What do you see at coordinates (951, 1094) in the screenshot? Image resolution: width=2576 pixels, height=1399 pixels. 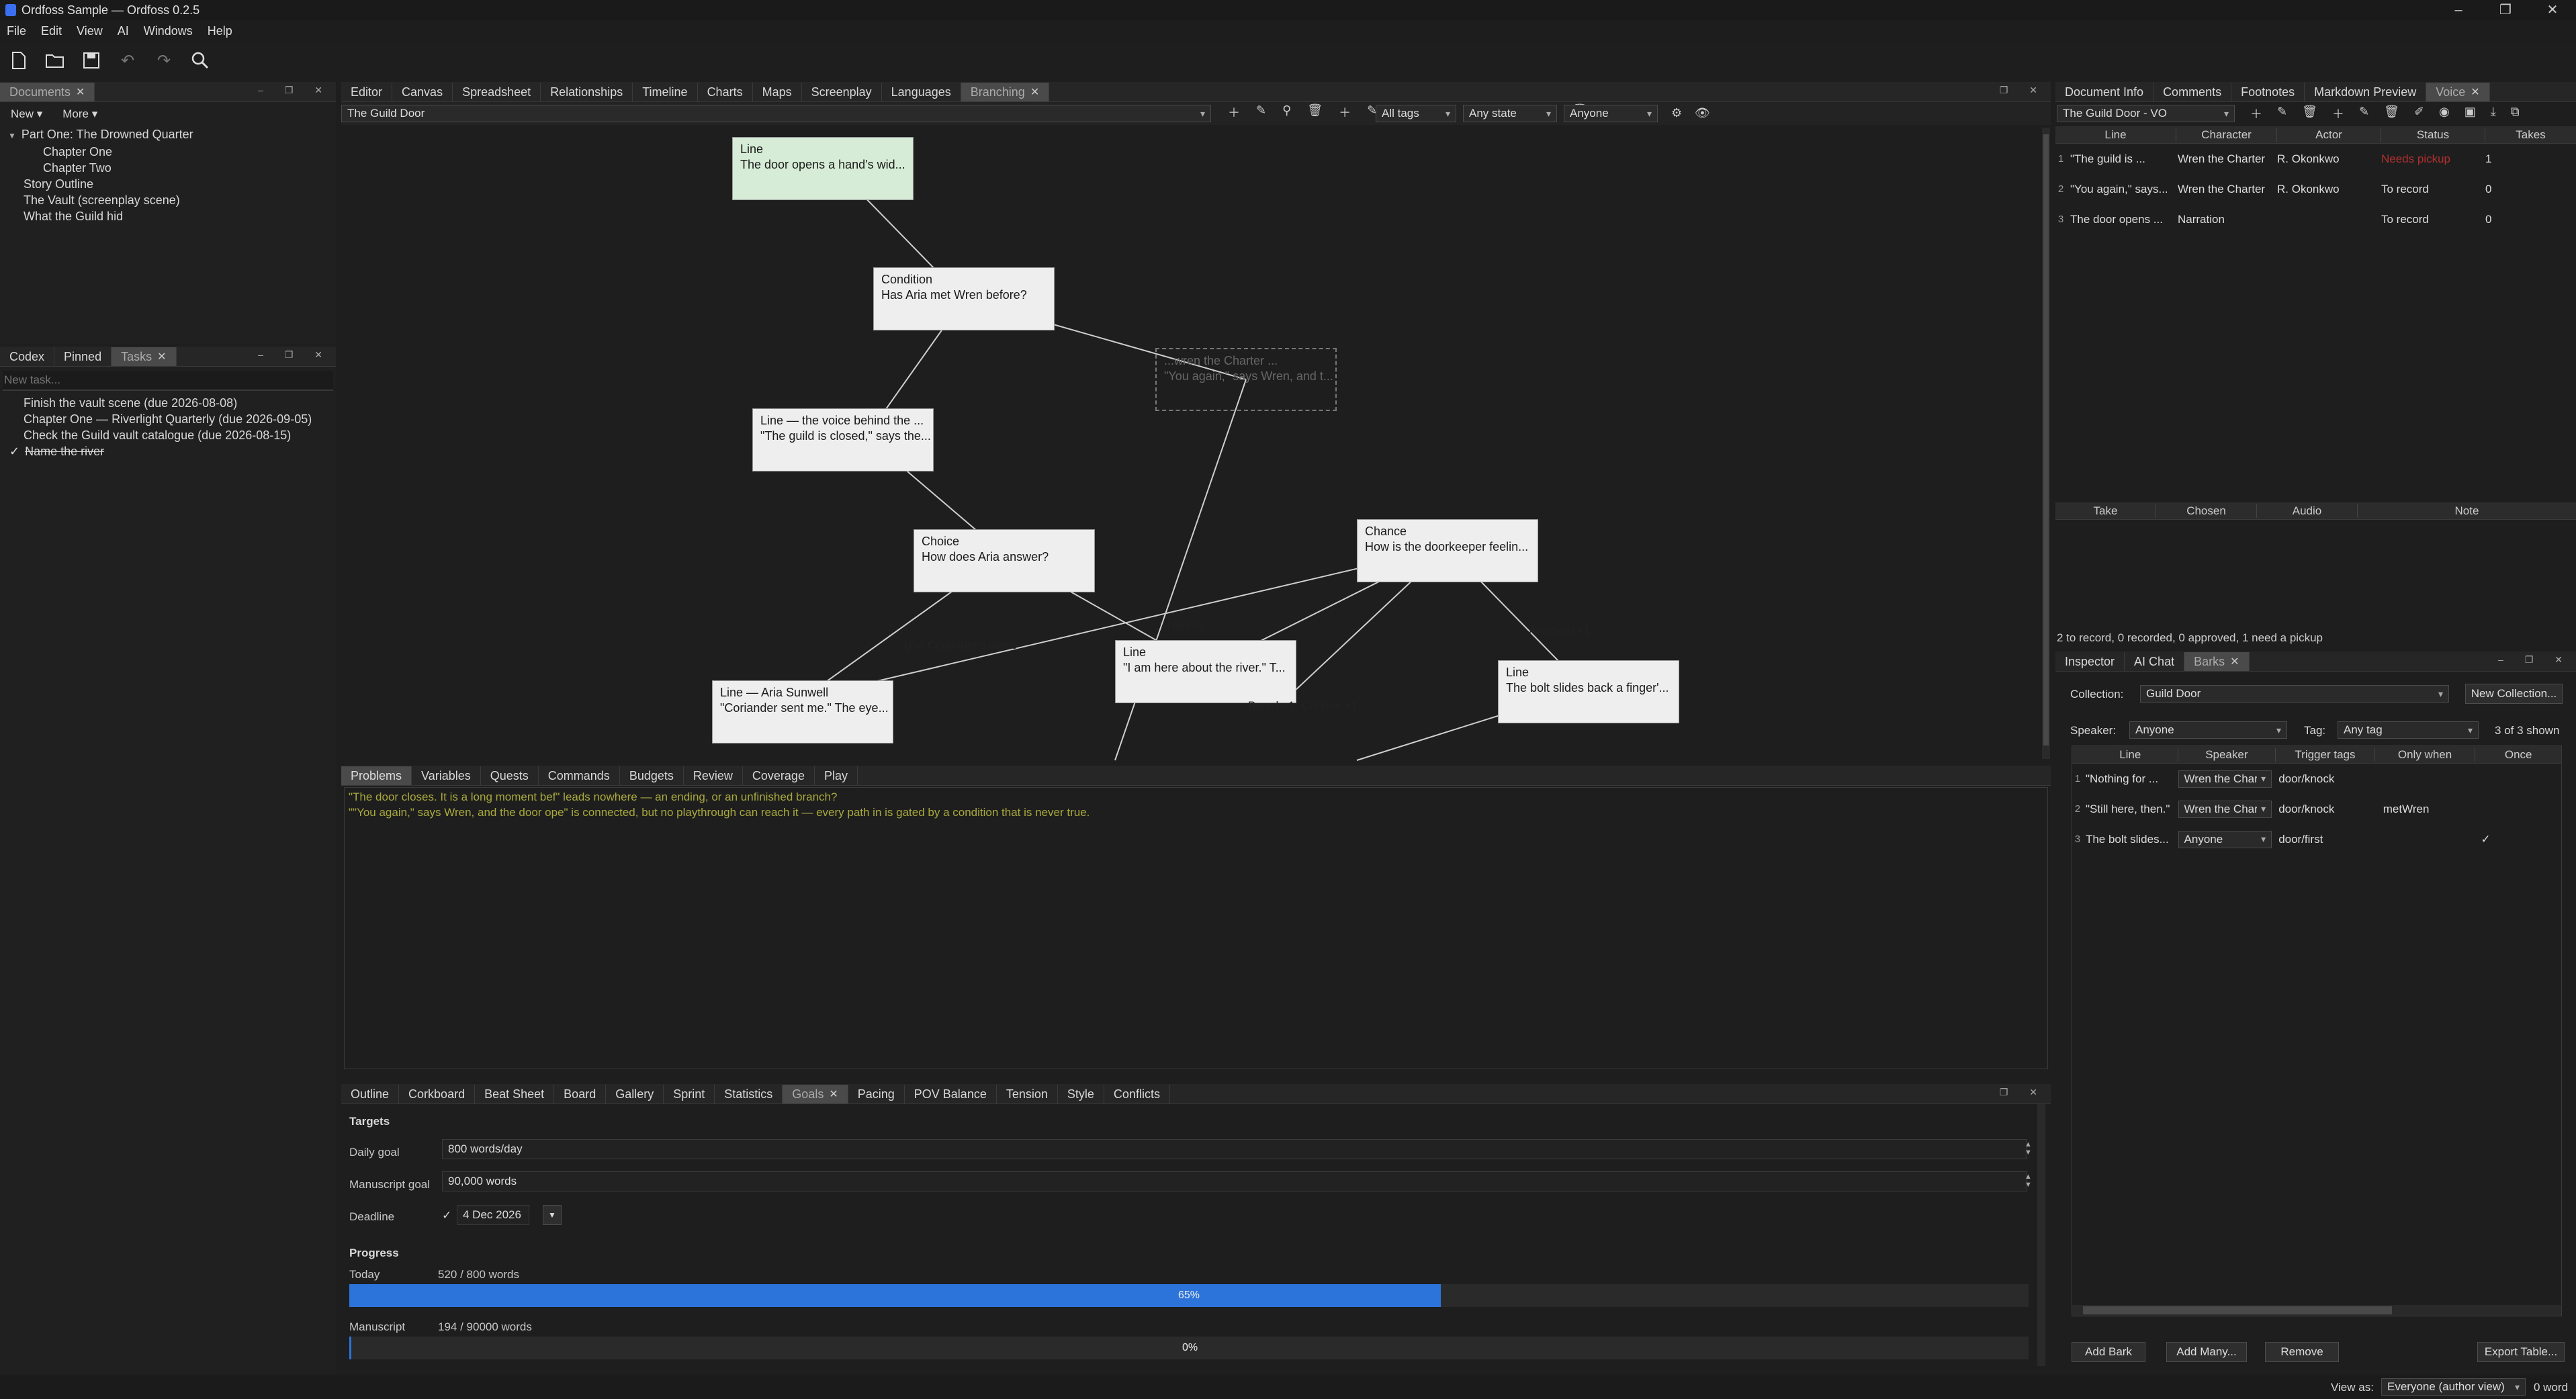 I see `tab-pov-balance: POV Balance` at bounding box center [951, 1094].